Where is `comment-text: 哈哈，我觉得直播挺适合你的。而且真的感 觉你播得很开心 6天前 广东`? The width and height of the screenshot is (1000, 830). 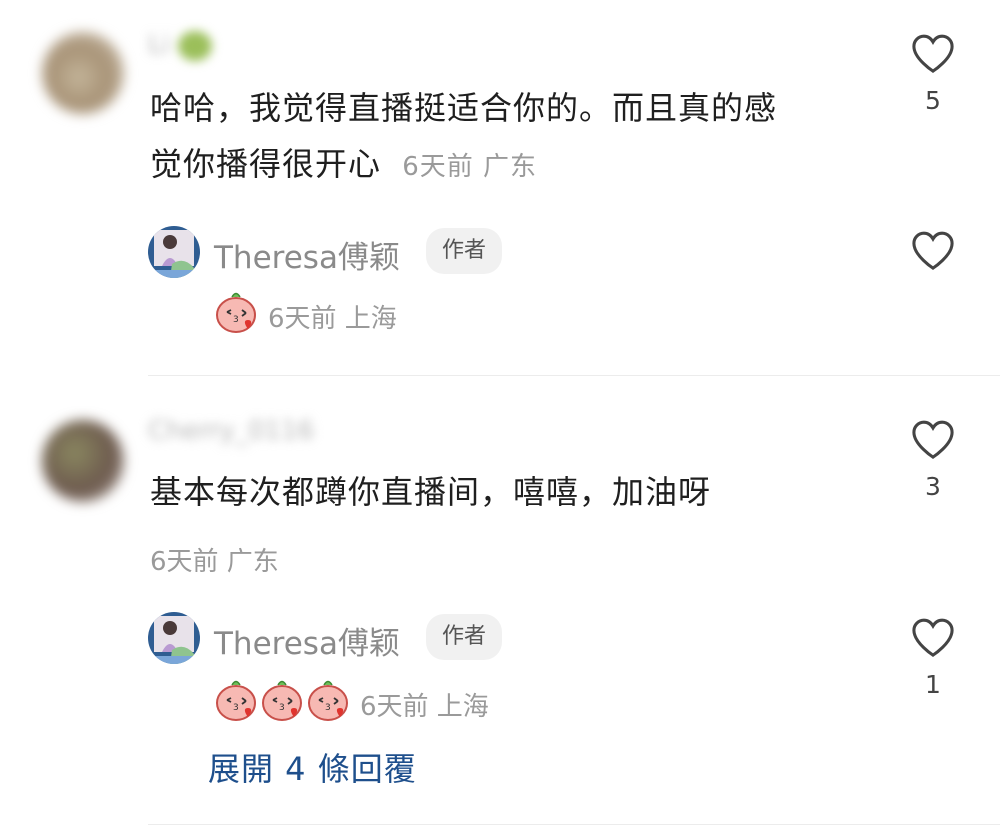
comment-text: 哈哈，我觉得直播挺适合你的。而且真的感 觉你播得很开心 6天前 广东 is located at coordinates (520, 137).